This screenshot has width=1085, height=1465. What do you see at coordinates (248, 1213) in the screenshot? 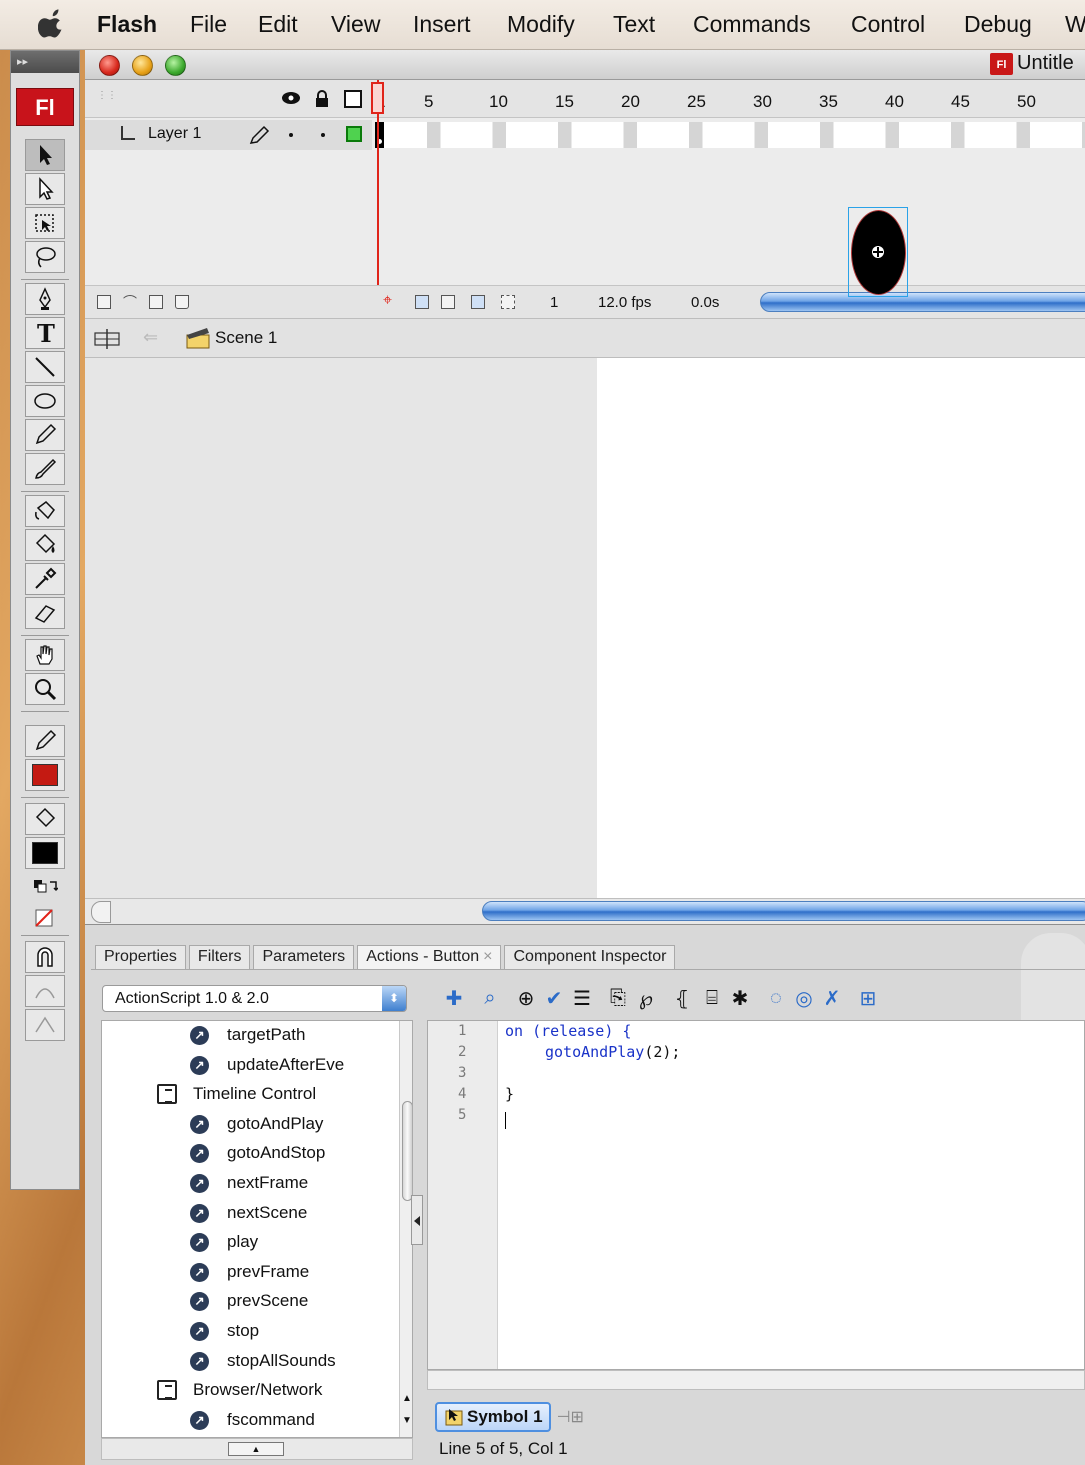
I see `tree-item: ↗ nextScene` at bounding box center [248, 1213].